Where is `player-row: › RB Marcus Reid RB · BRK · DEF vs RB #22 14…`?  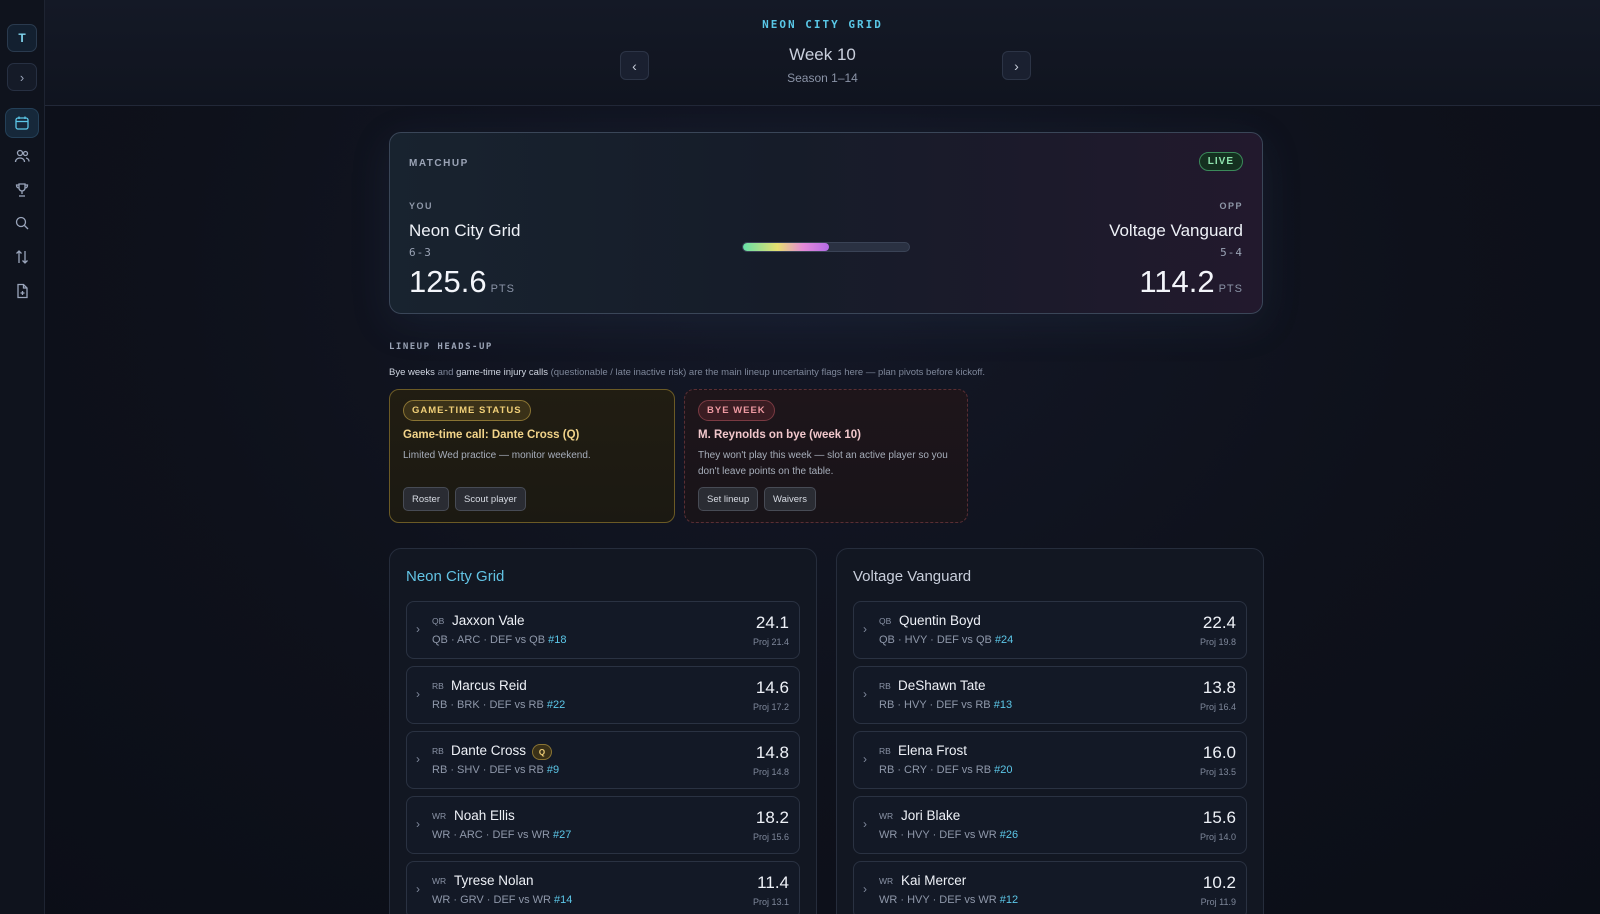
player-row: › RB Marcus Reid RB · BRK · DEF vs RB #22 14… is located at coordinates (603, 695).